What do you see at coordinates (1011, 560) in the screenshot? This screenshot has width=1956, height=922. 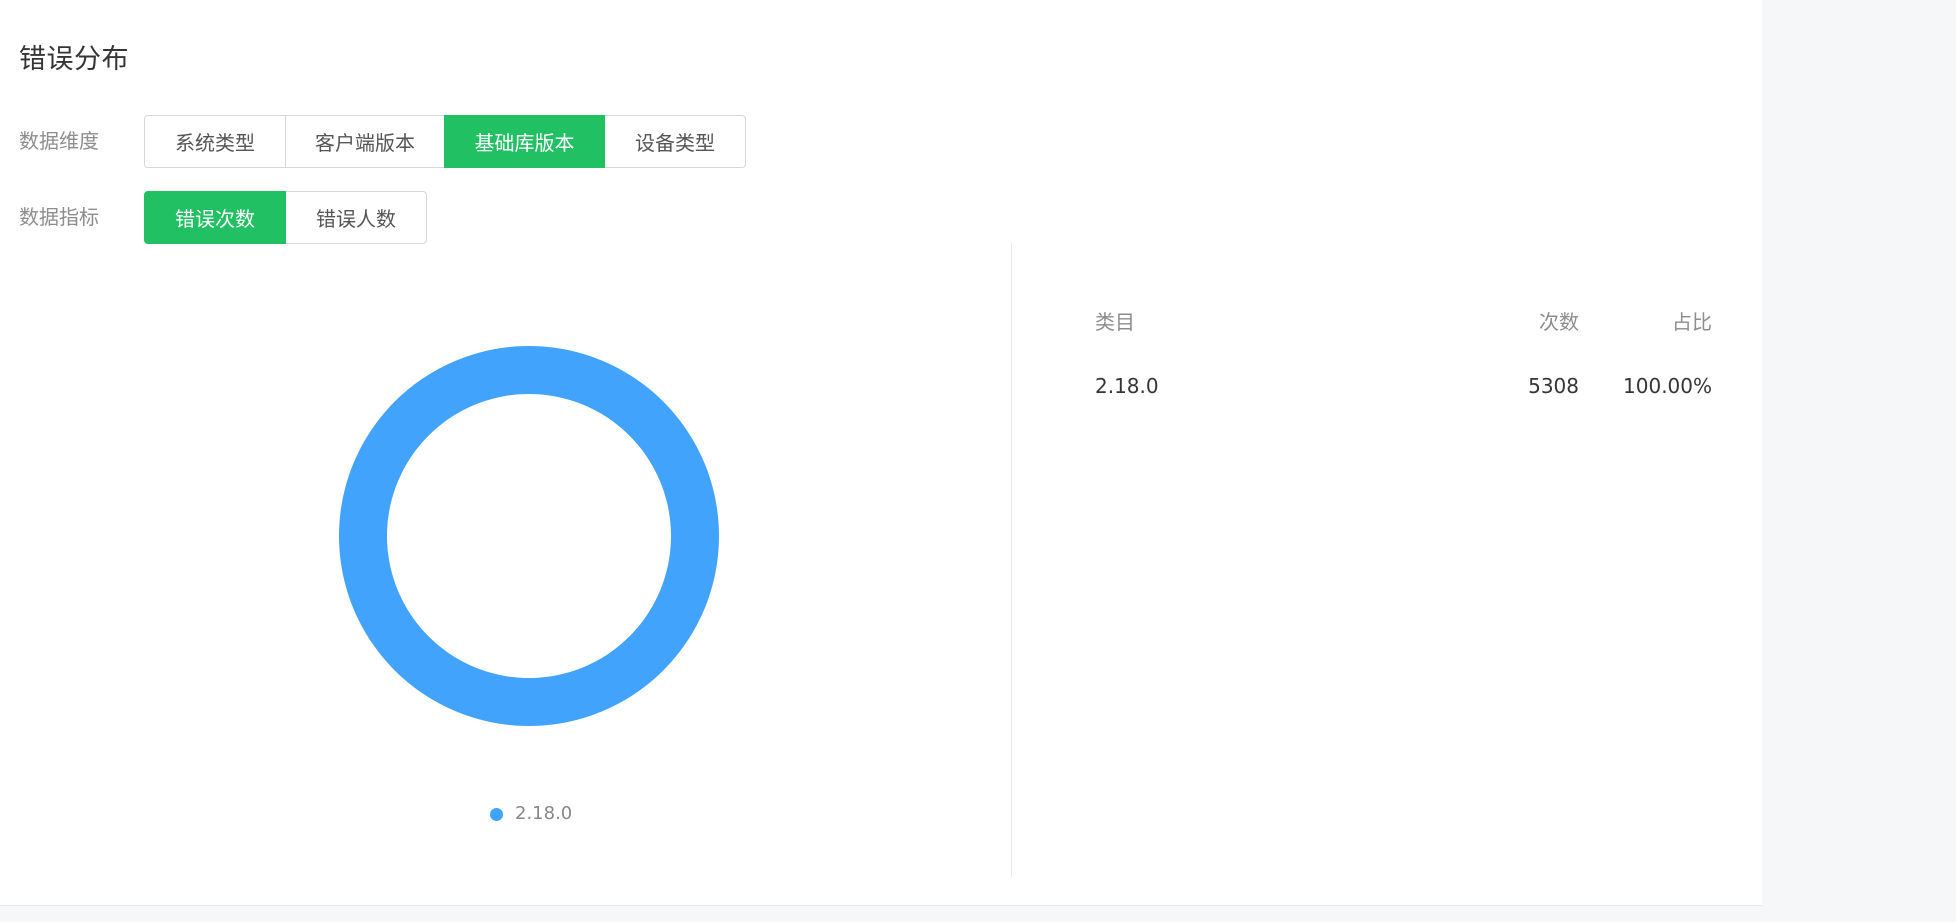 I see `panel-divider` at bounding box center [1011, 560].